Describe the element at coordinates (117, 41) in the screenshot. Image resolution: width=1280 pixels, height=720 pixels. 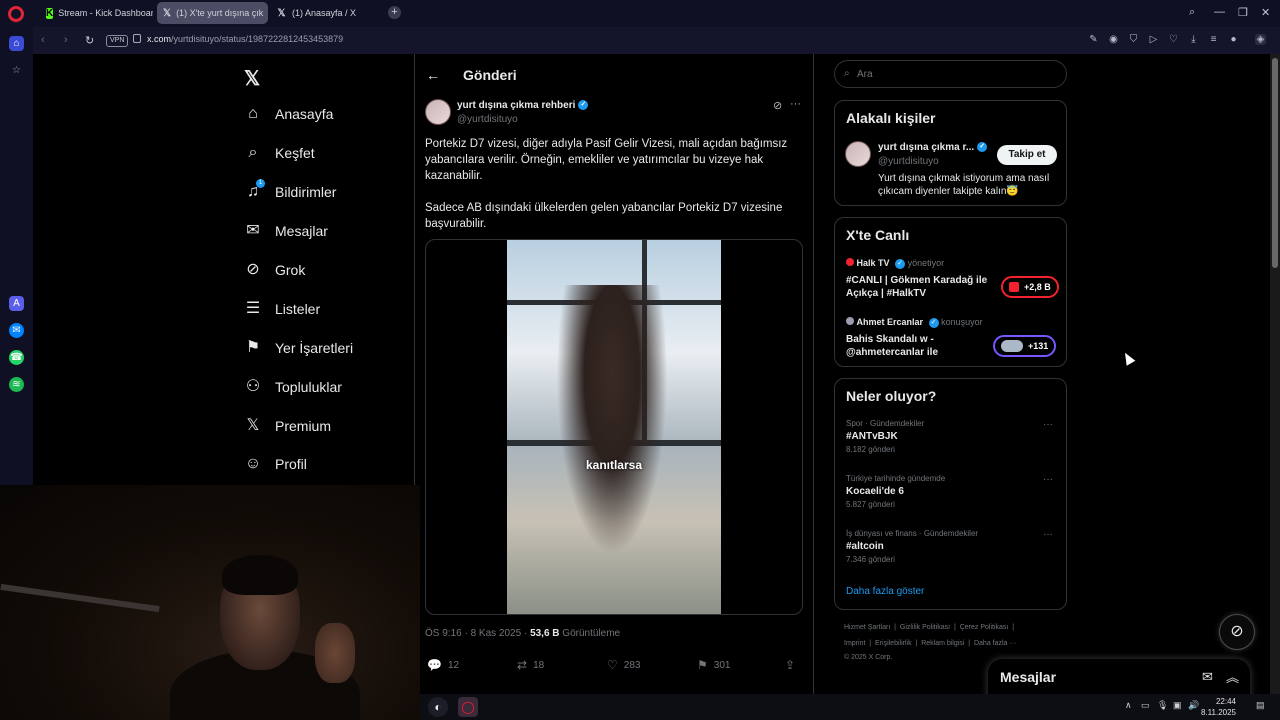
I see `vpn-badge: VPN` at that location.